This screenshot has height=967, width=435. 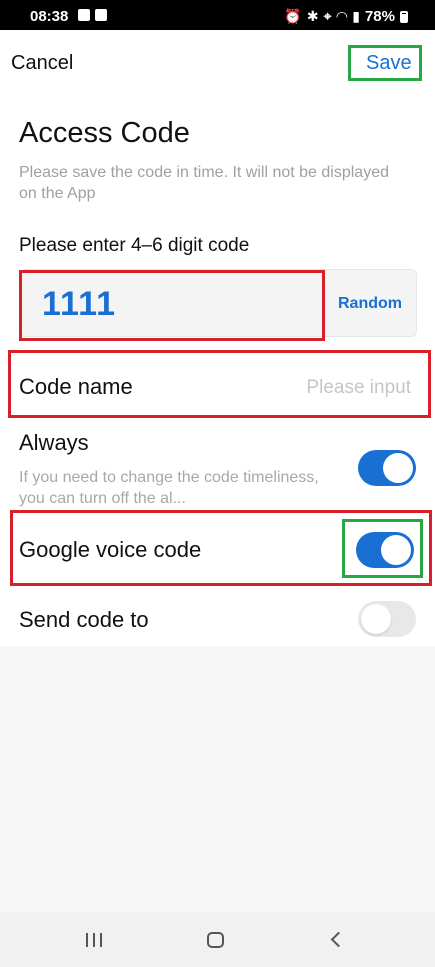 I want to click on image-icon, so click(x=84, y=15).